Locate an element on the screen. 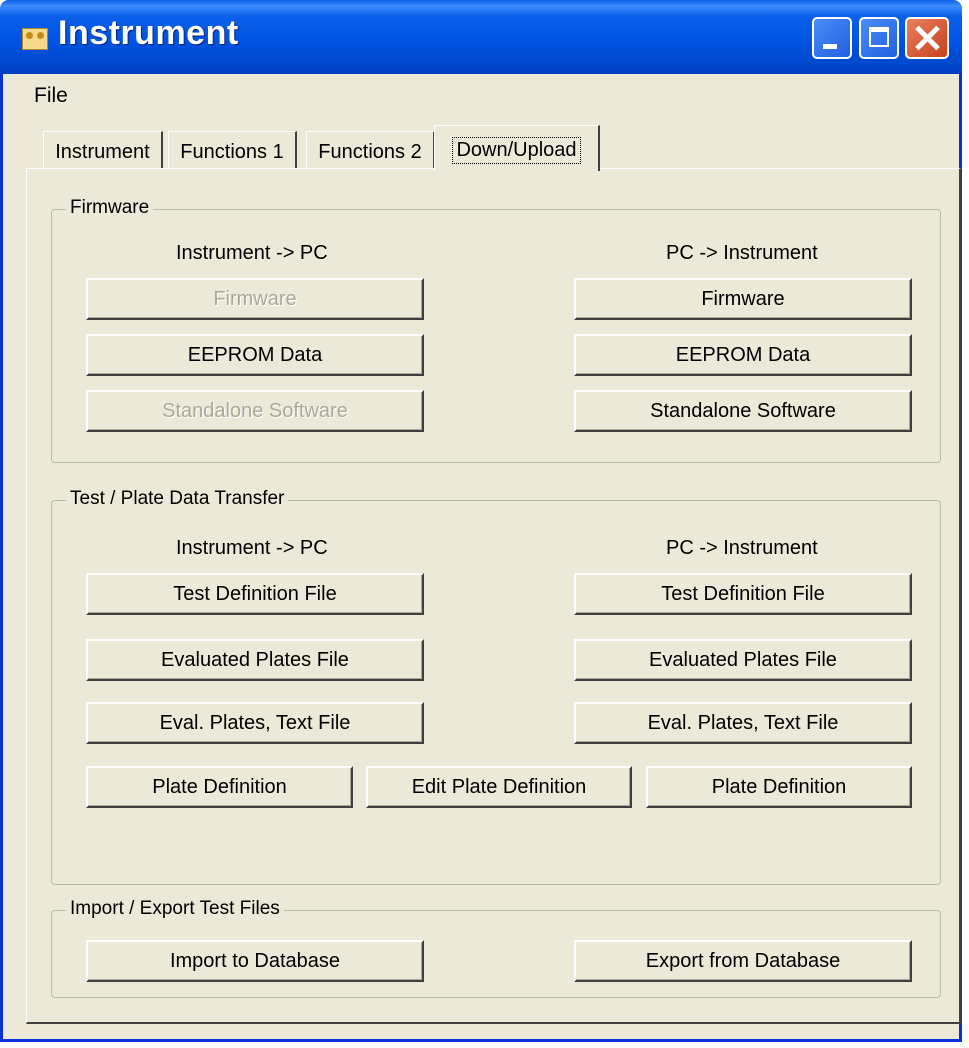  download-firmware-button: Firmware is located at coordinates (255, 299).